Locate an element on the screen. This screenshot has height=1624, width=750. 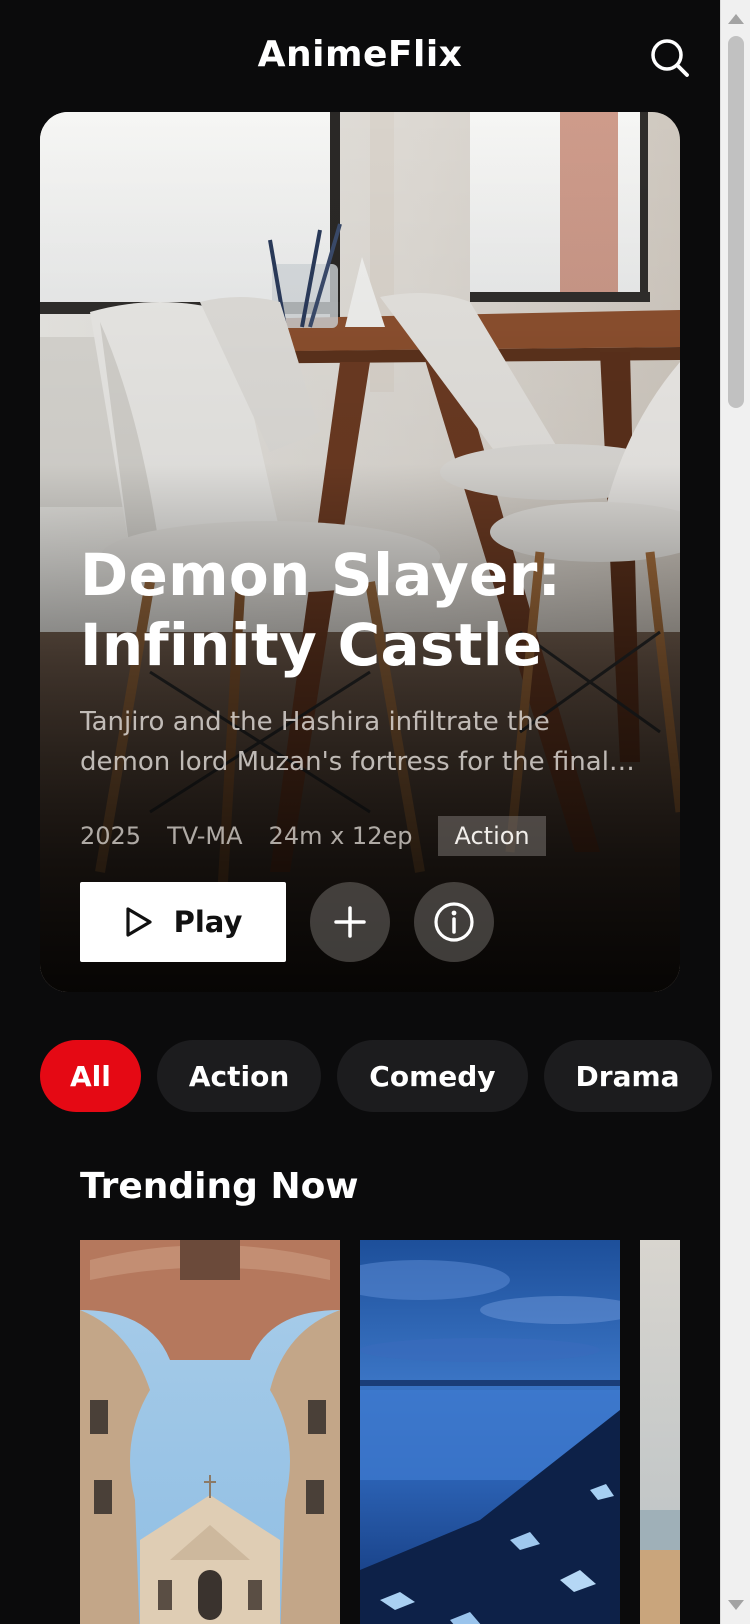
card-image-lake is located at coordinates (490, 1432).